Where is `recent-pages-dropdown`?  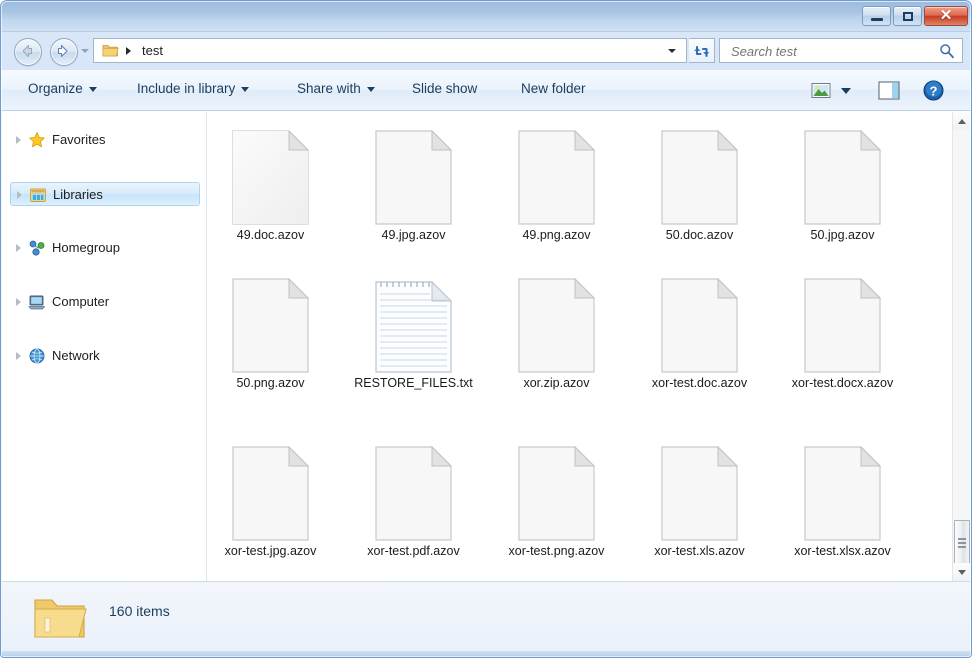
recent-pages-dropdown is located at coordinates (85, 51).